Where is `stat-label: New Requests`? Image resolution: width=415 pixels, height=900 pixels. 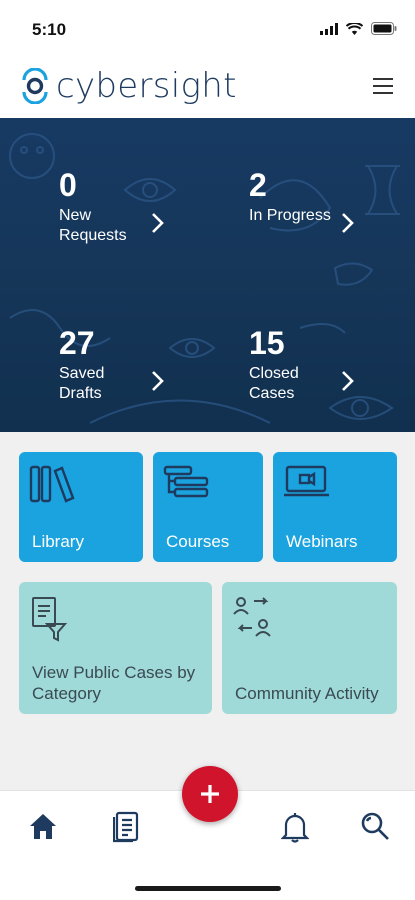
stat-label: New Requests is located at coordinates (93, 225).